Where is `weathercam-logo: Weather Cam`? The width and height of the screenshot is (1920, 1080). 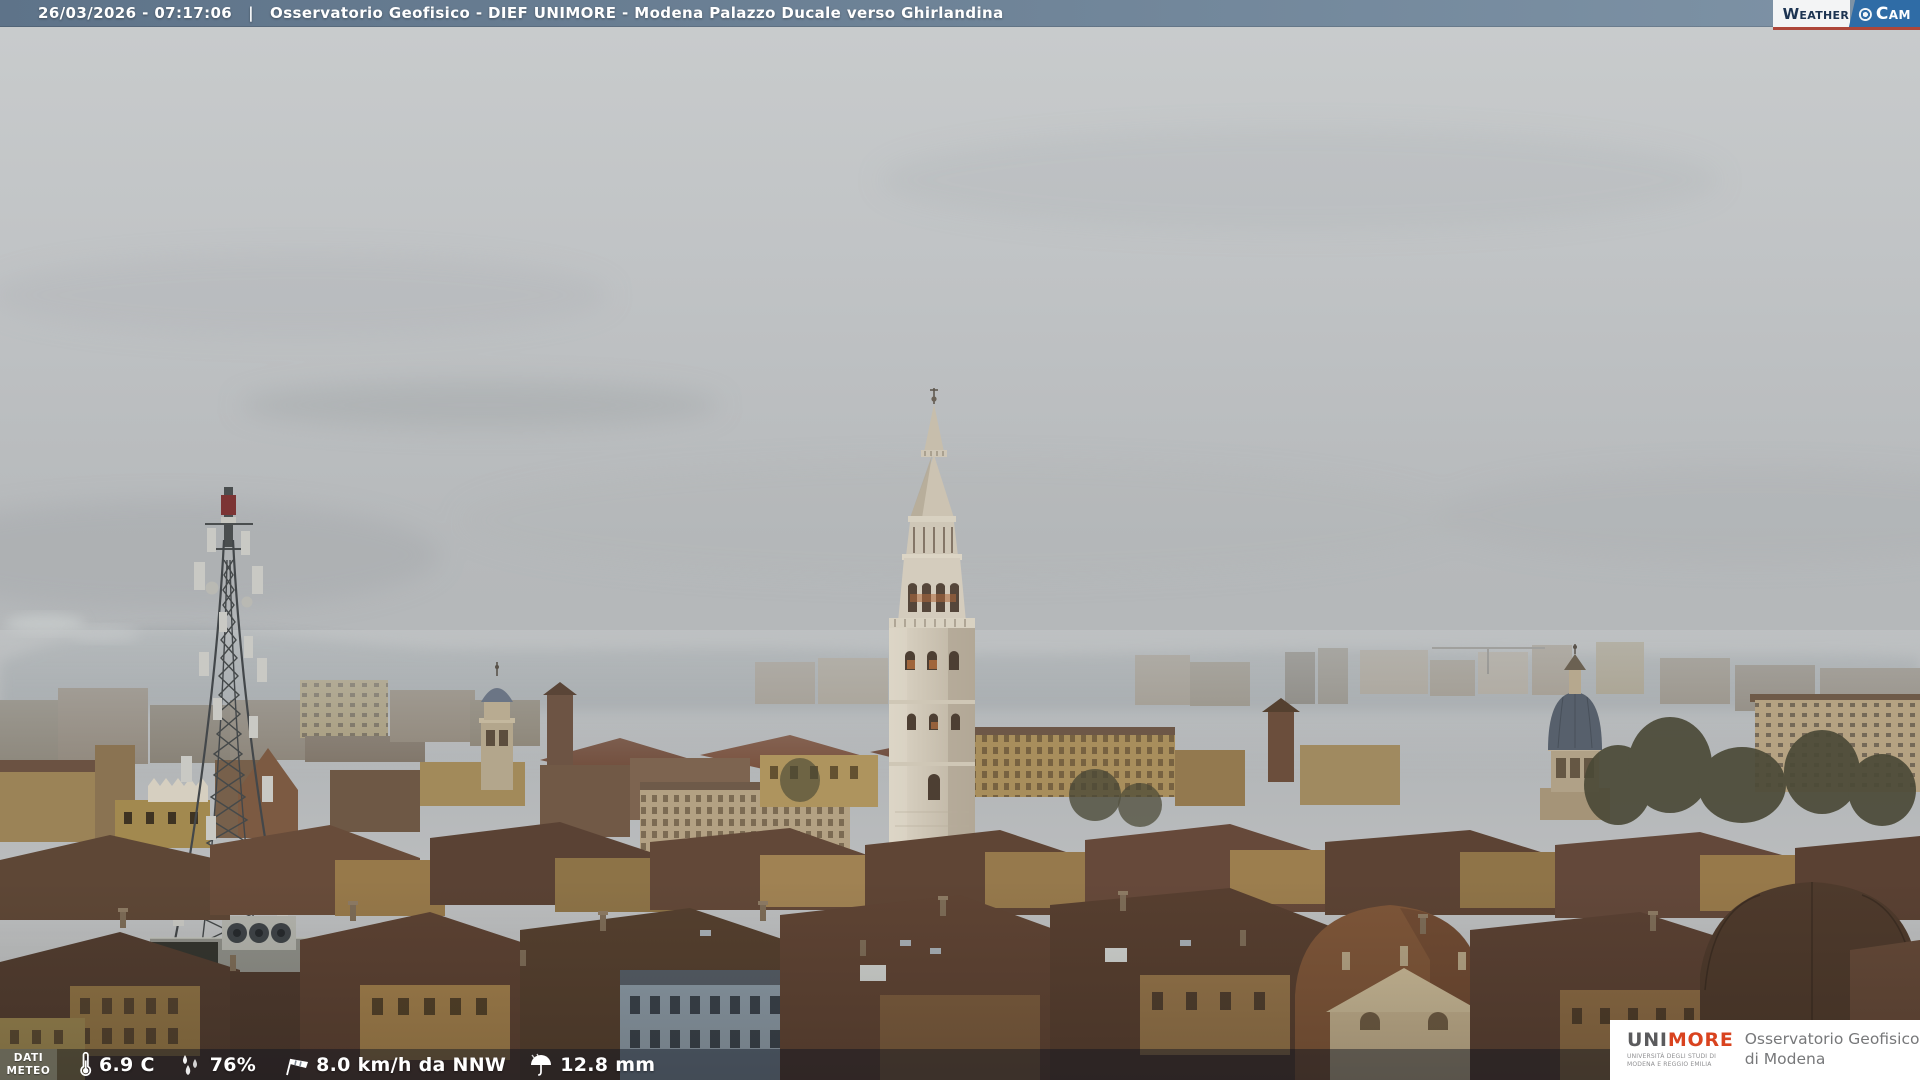 weathercam-logo: Weather Cam is located at coordinates (1846, 15).